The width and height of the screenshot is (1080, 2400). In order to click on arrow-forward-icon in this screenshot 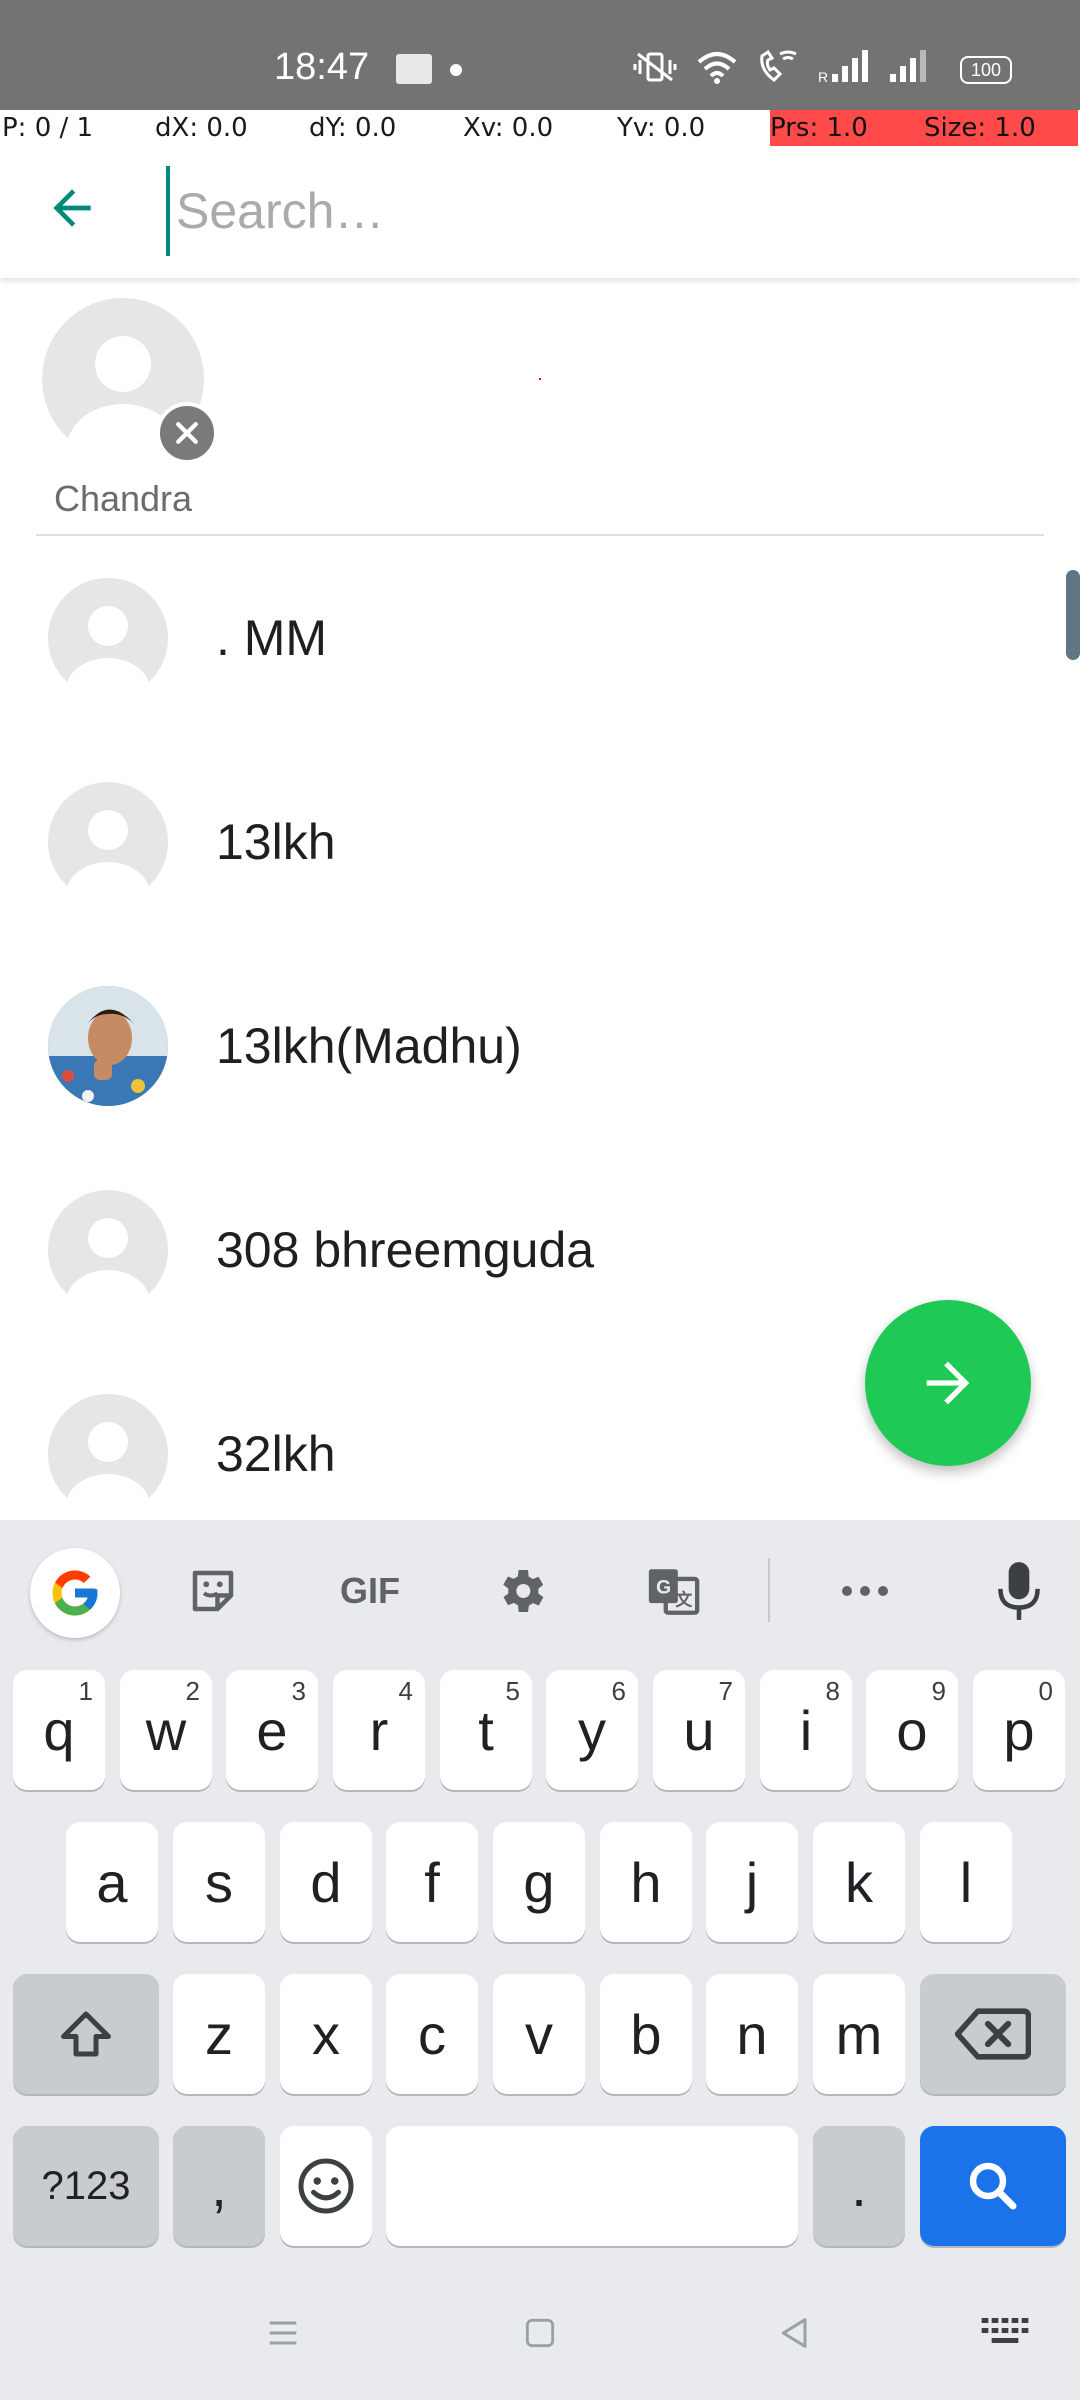, I will do `click(948, 1383)`.